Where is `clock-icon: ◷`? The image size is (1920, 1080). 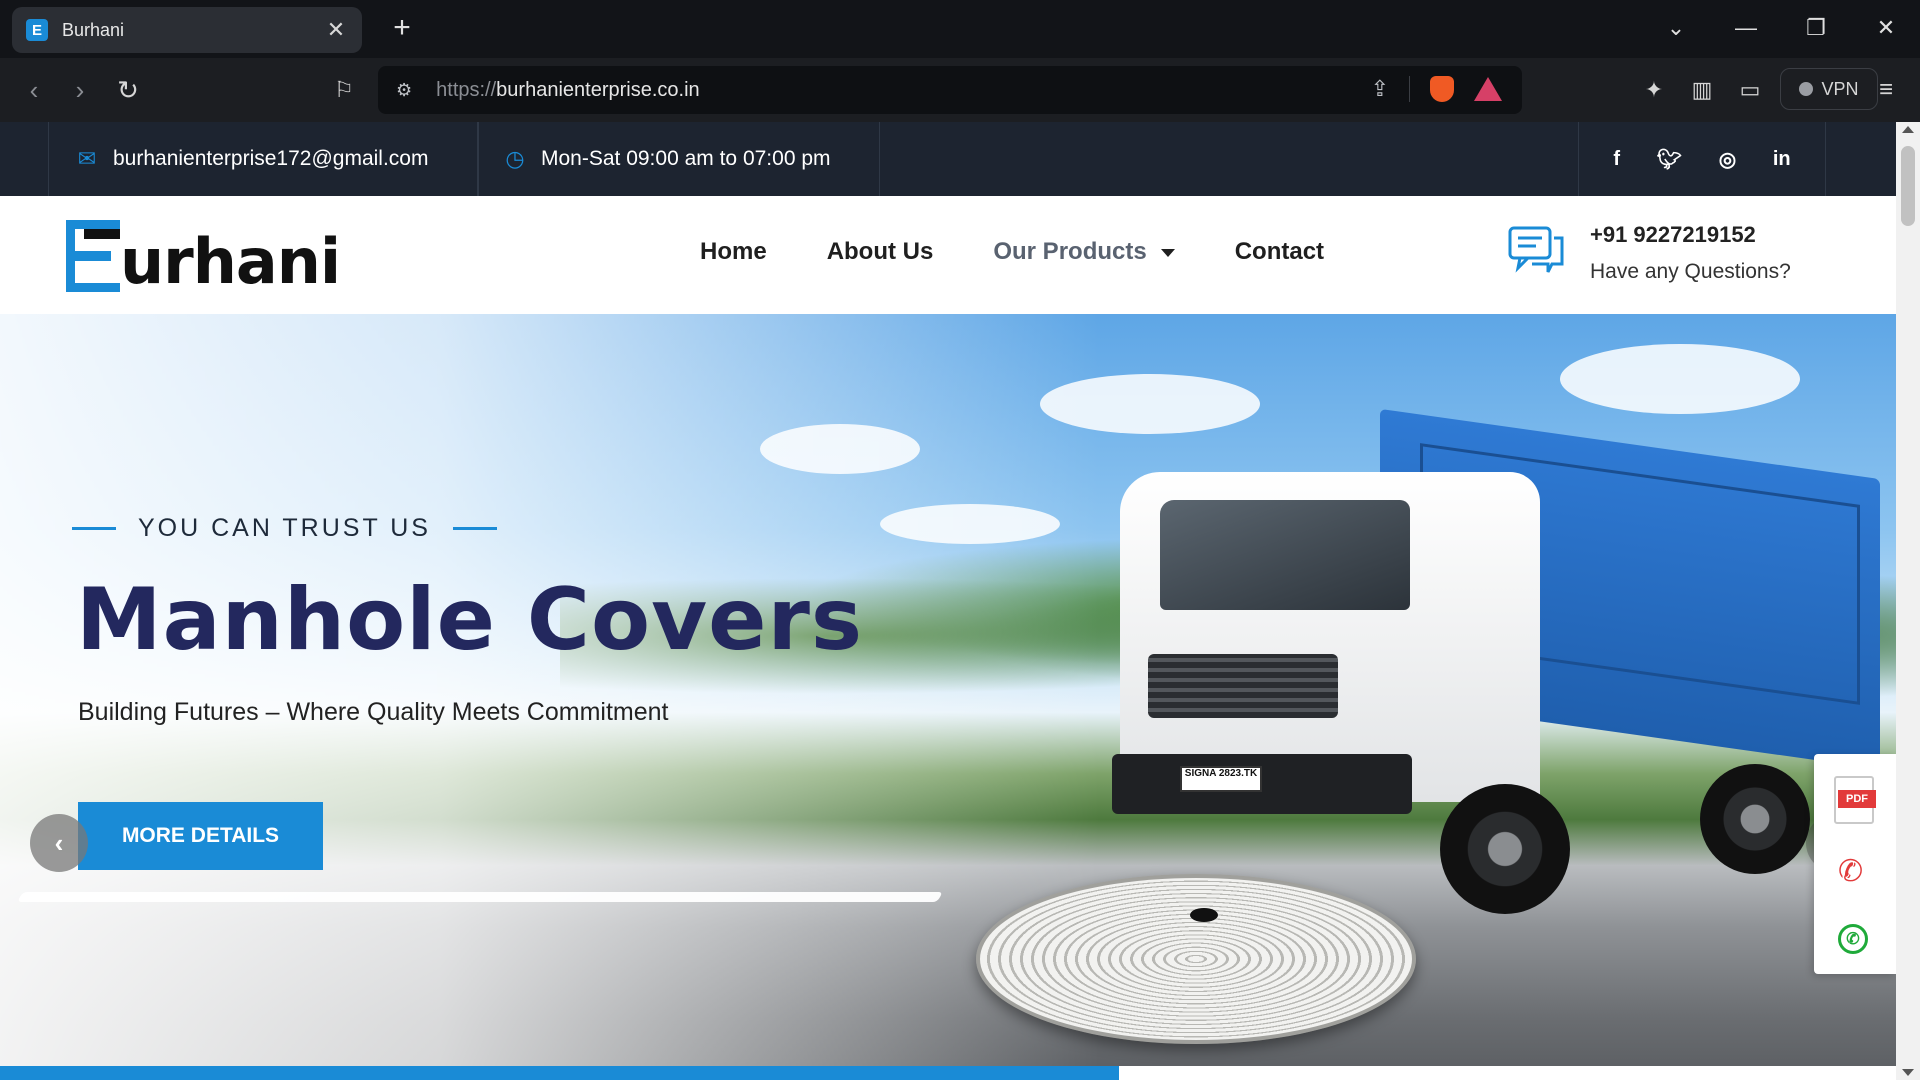 clock-icon: ◷ is located at coordinates (515, 158).